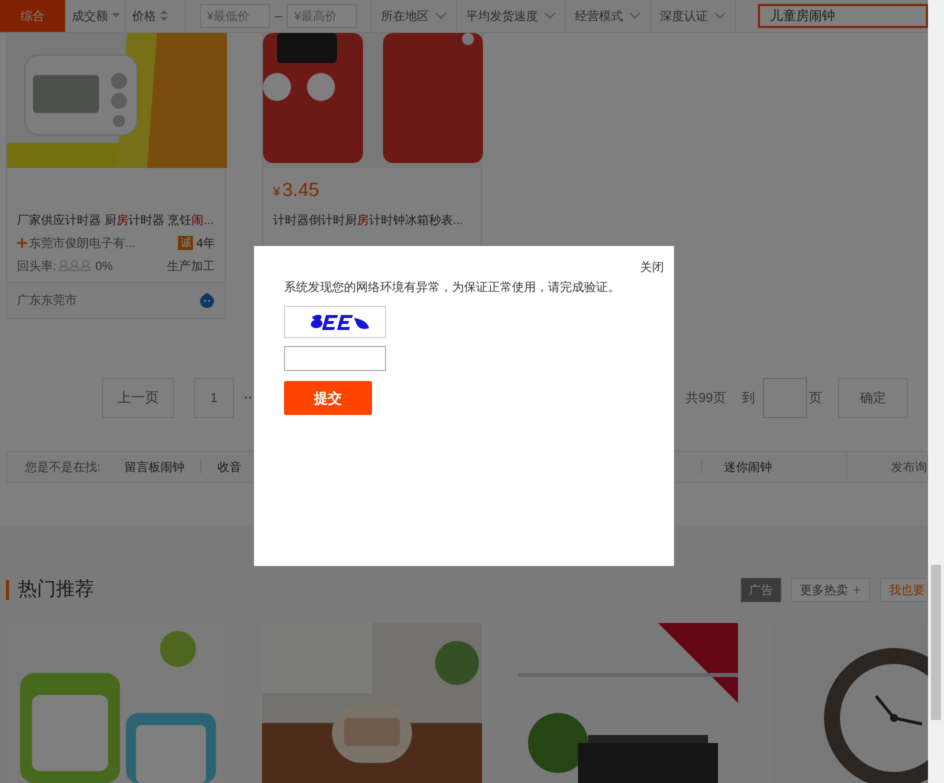  What do you see at coordinates (248, 397) in the screenshot?
I see `page-ellipsis: ··` at bounding box center [248, 397].